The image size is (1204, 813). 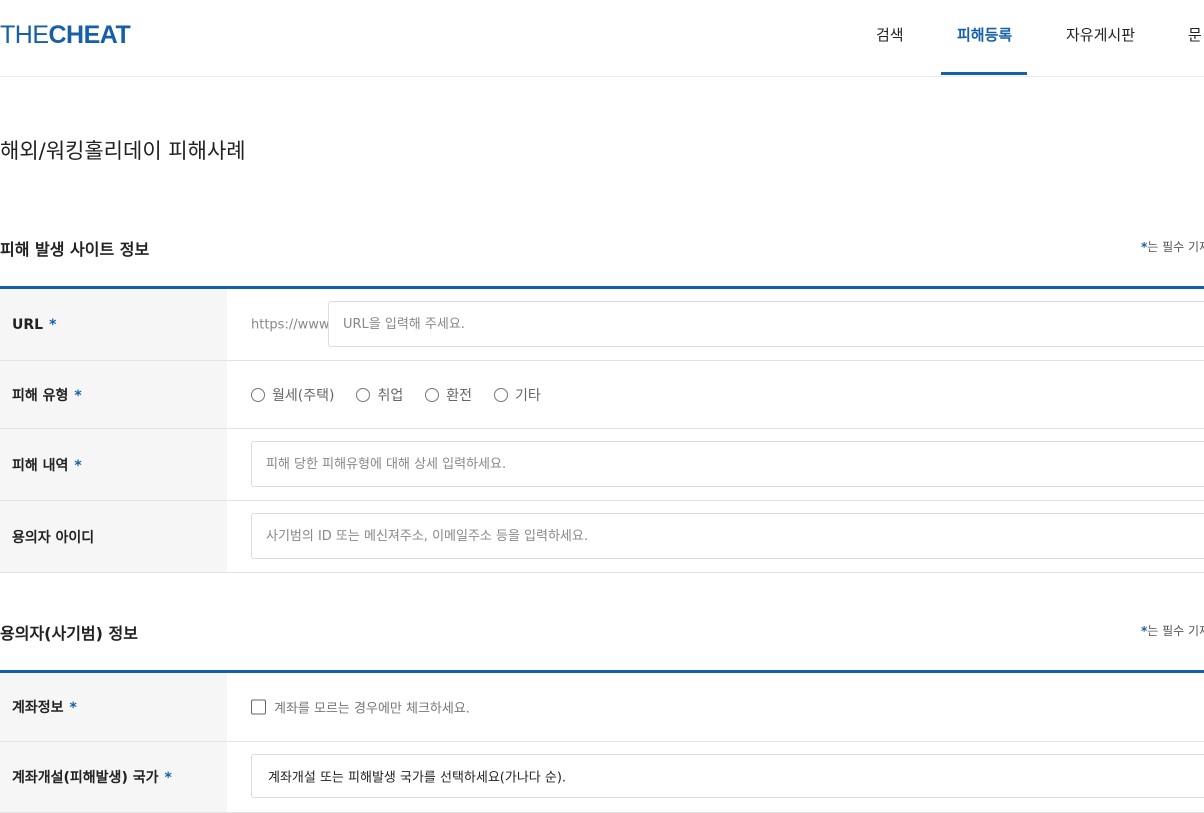 I want to click on logo-text-the: THE, so click(x=24, y=35).